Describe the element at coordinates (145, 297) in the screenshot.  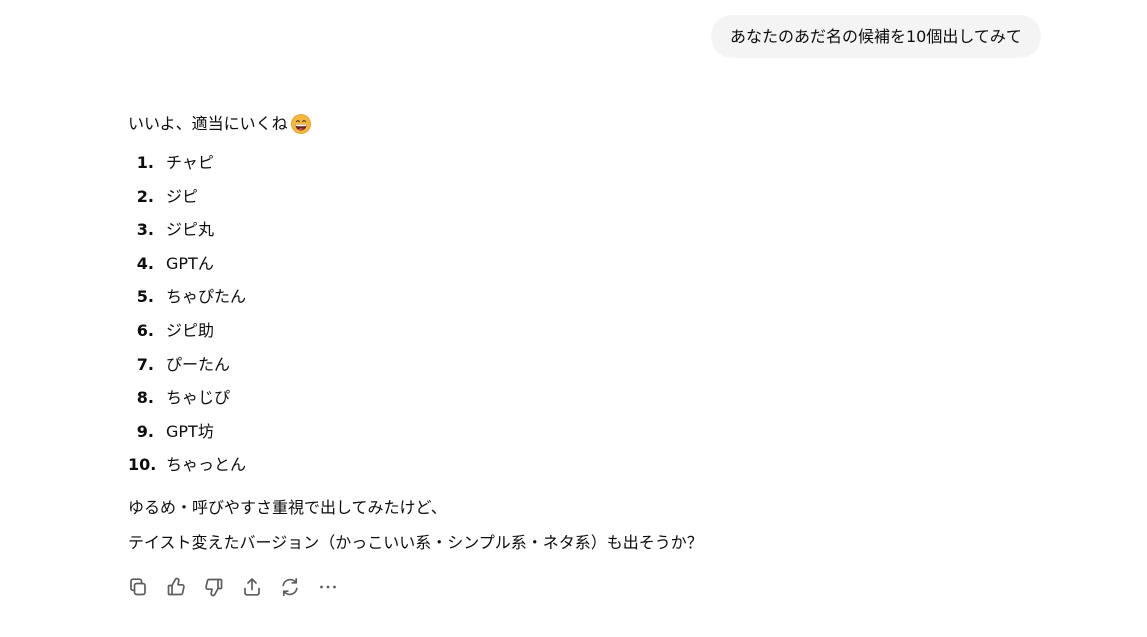
I see `list-number: 5.` at that location.